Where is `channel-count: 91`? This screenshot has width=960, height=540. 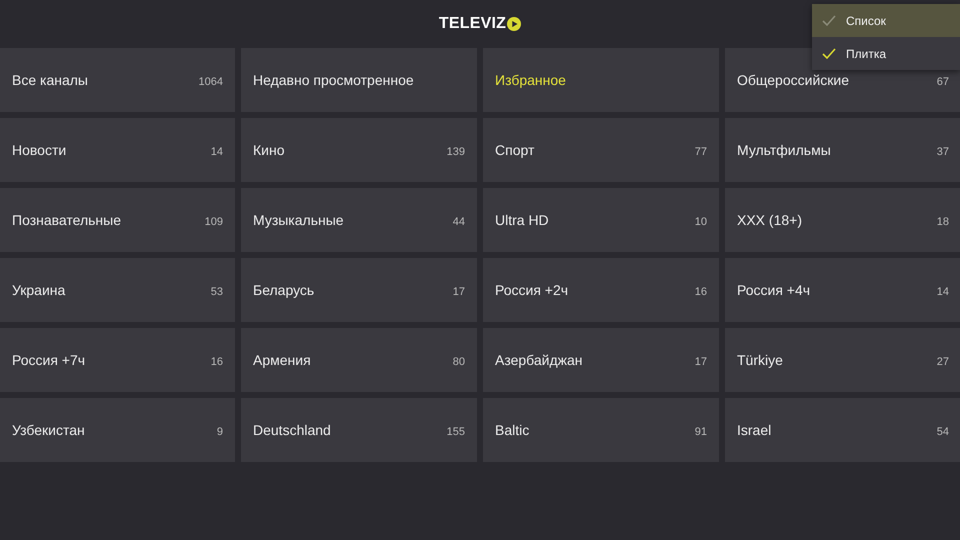 channel-count: 91 is located at coordinates (700, 432).